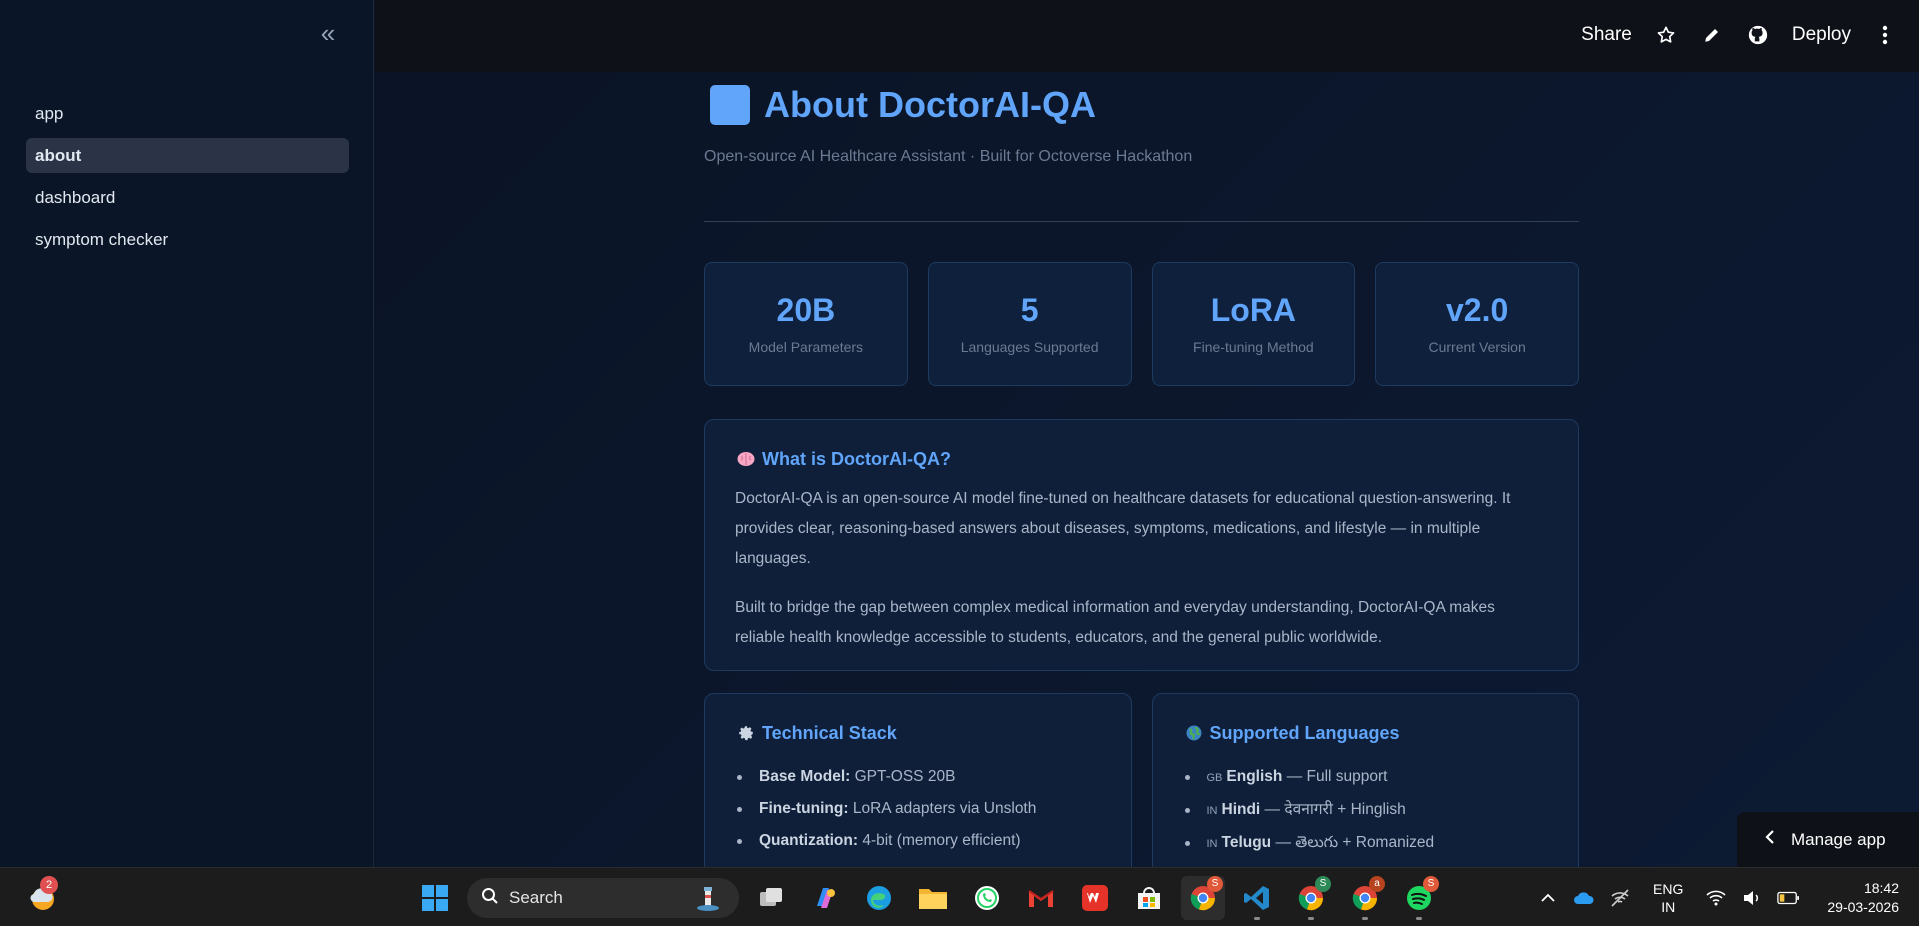 This screenshot has width=1919, height=926. Describe the element at coordinates (536, 897) in the screenshot. I see `search-label: Search` at that location.